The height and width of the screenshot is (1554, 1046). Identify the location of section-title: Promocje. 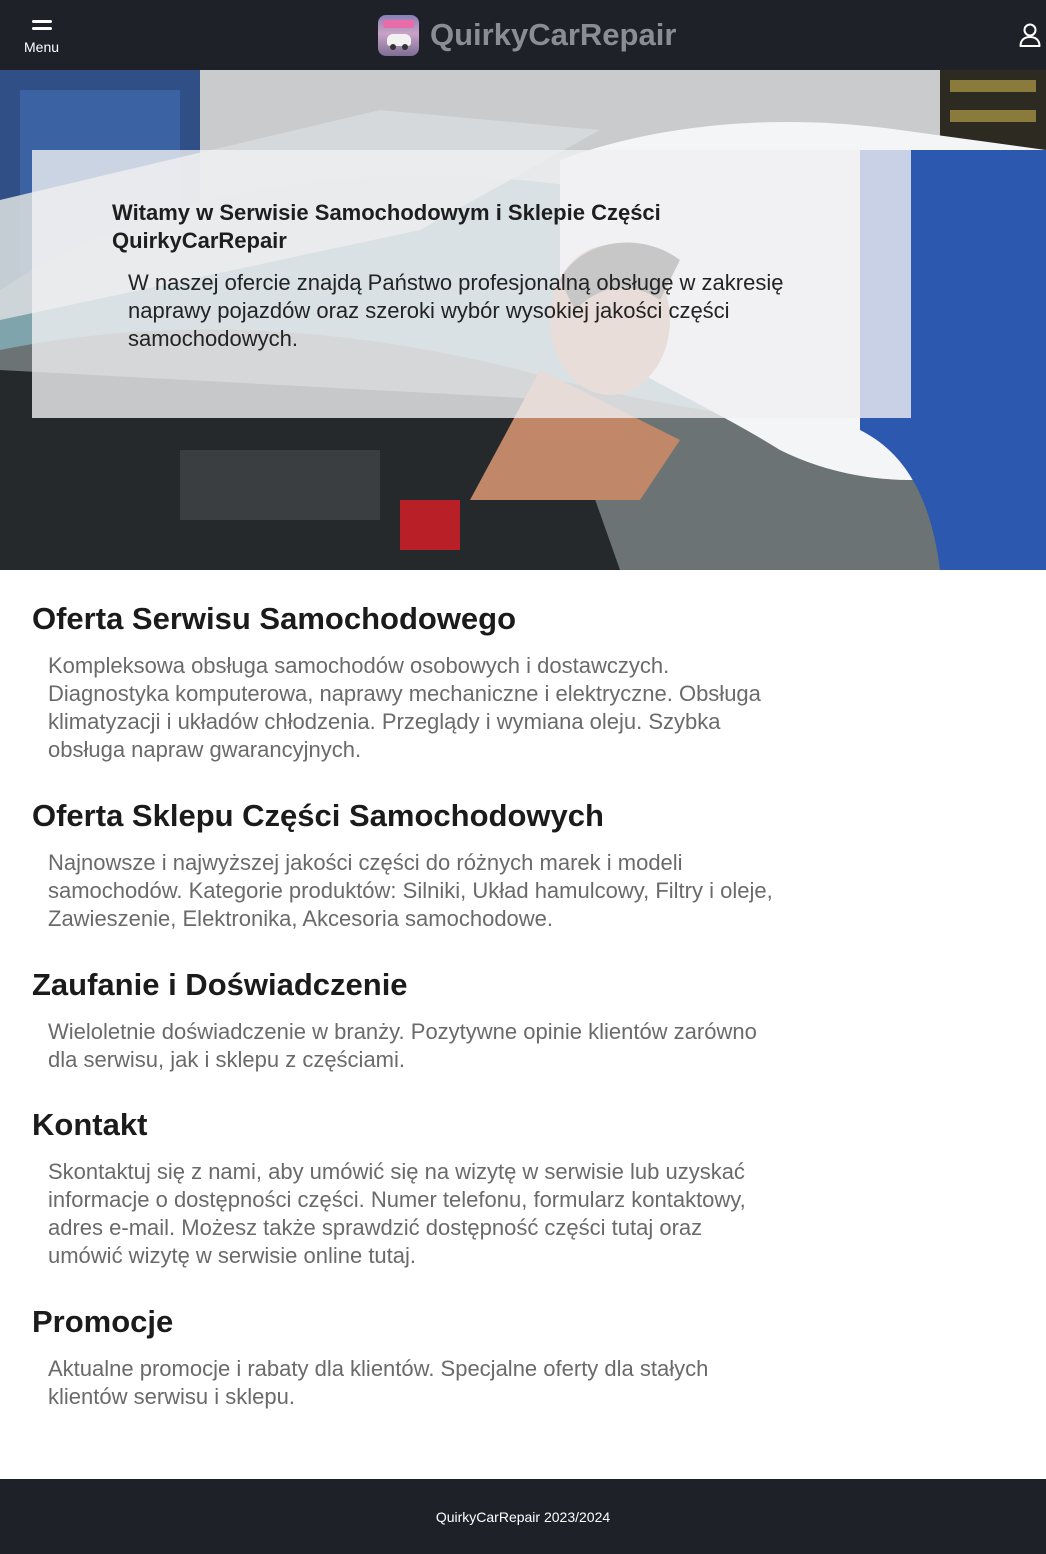
(103, 1321).